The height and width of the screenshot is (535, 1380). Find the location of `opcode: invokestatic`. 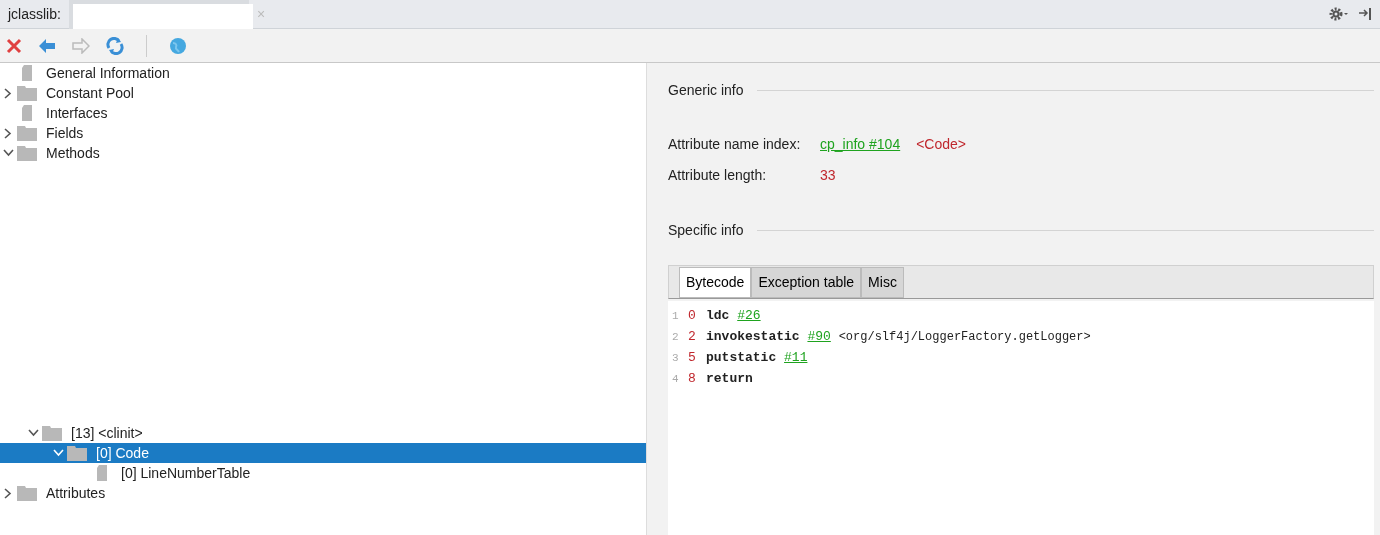

opcode: invokestatic is located at coordinates (753, 336).